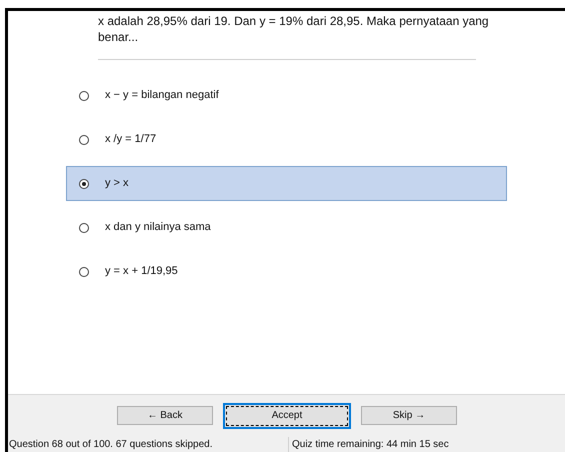 The image size is (565, 452). I want to click on answer-option: y > x, so click(286, 183).